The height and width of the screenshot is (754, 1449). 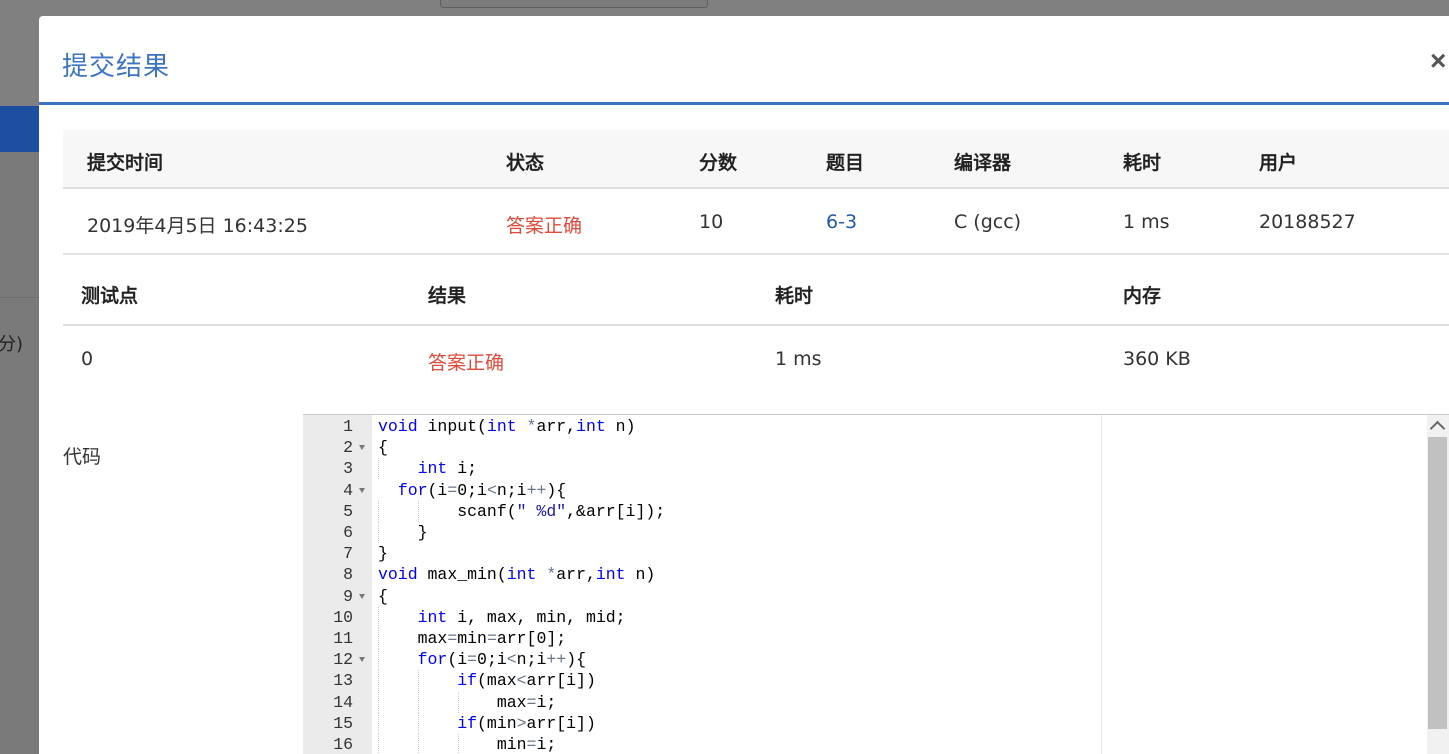 What do you see at coordinates (863, 638) in the screenshot?
I see `code-line: 11 max=min=arr[0];` at bounding box center [863, 638].